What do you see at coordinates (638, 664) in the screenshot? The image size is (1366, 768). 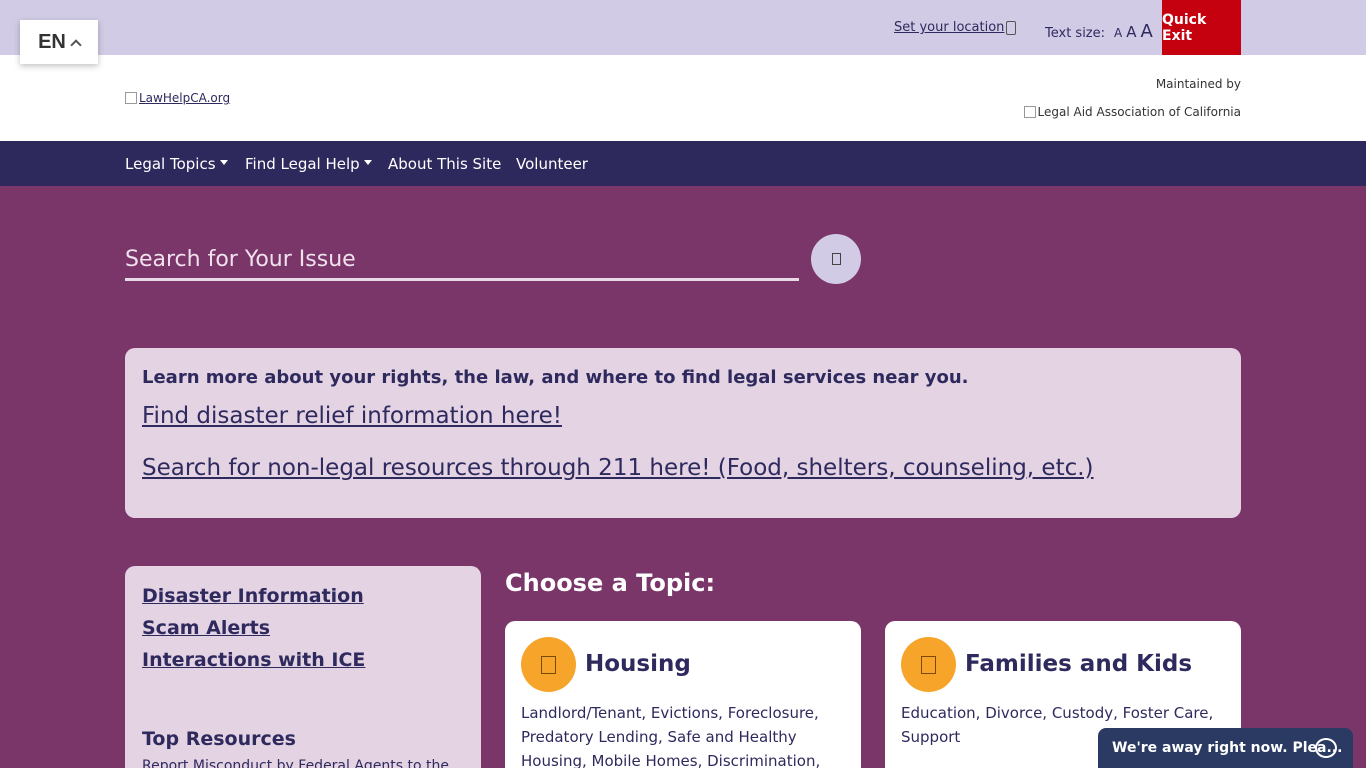 I see `topic-card-title: Housing` at bounding box center [638, 664].